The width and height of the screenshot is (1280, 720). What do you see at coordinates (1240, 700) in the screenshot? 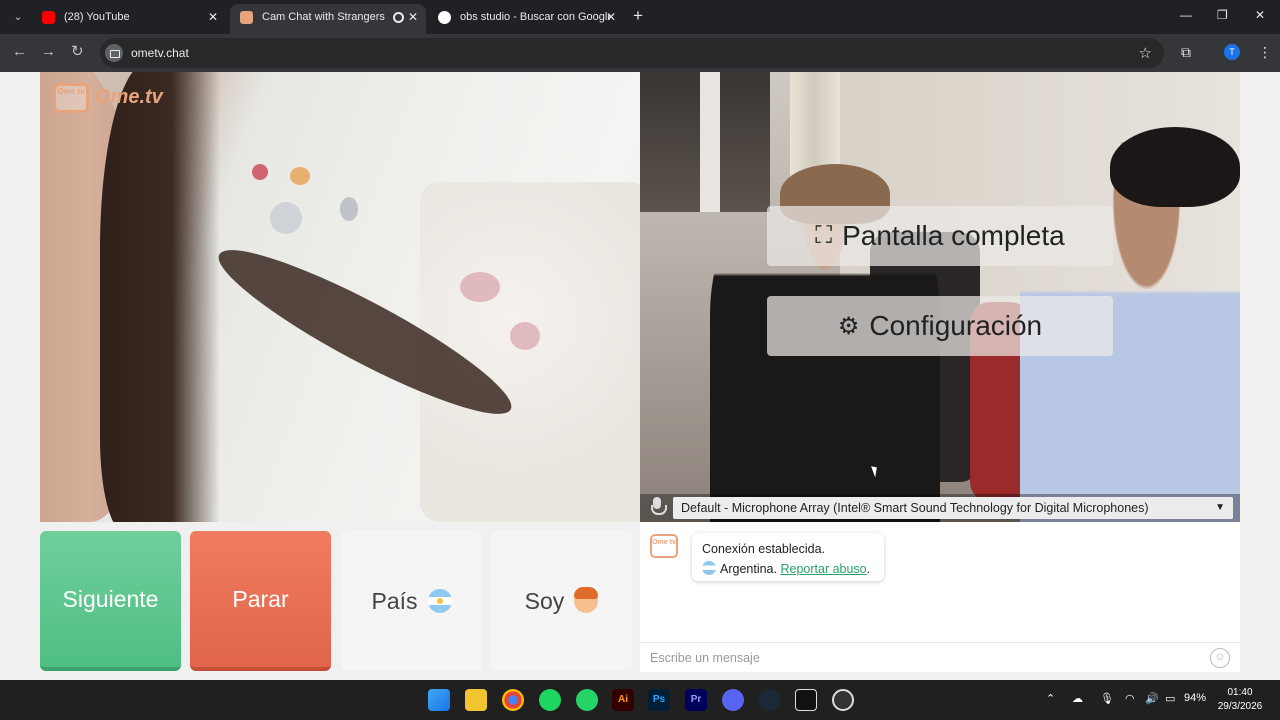
I see `clock: 01:40 29/3/2026` at bounding box center [1240, 700].